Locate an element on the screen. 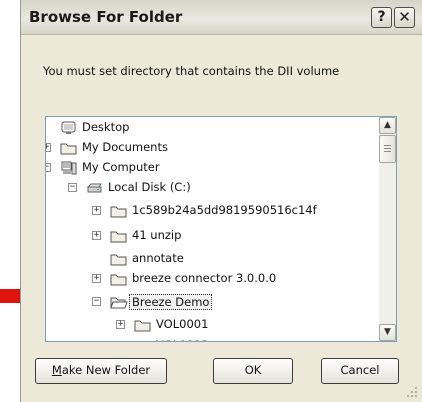 This screenshot has height=402, width=422. scroll-up-button: ▲ is located at coordinates (387, 125).